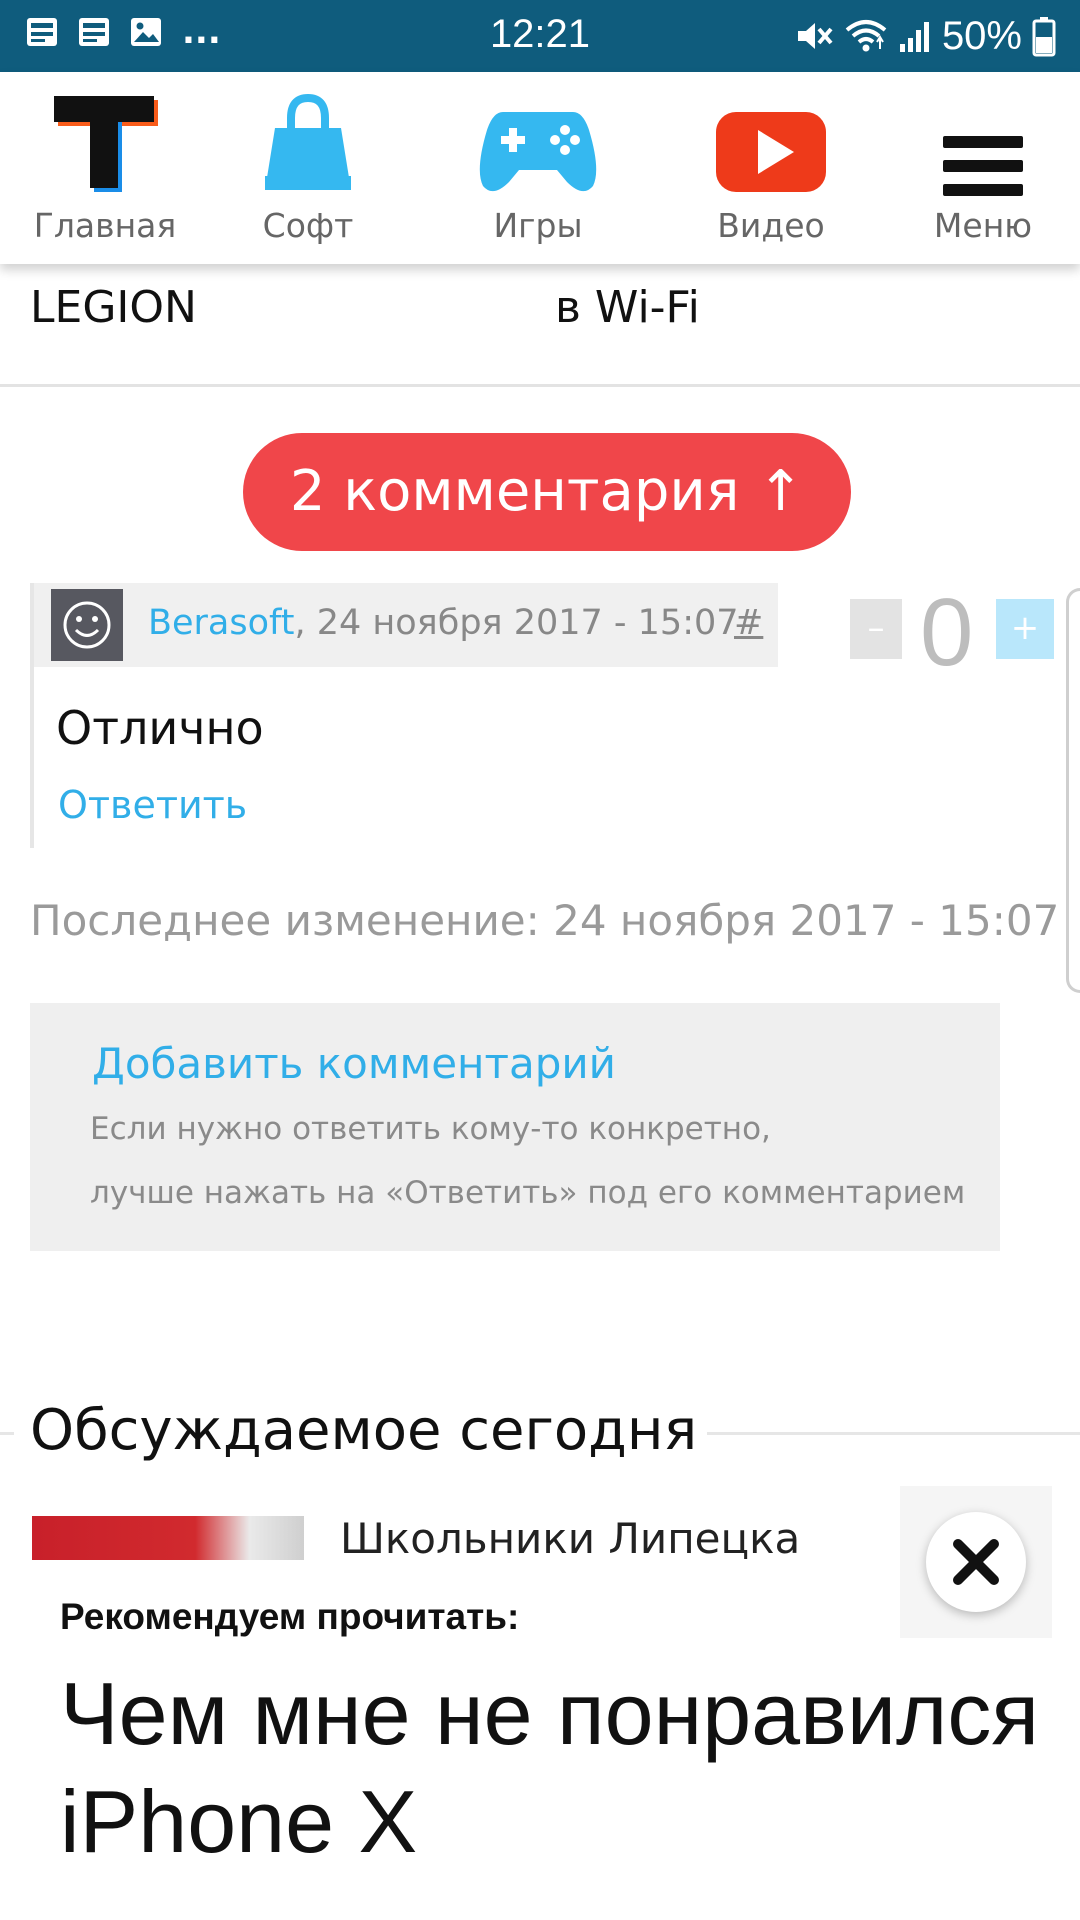 This screenshot has height=1920, width=1080. I want to click on comment-meta: Berasoft, 24 ноября 2017 - 15:07, so click(443, 623).